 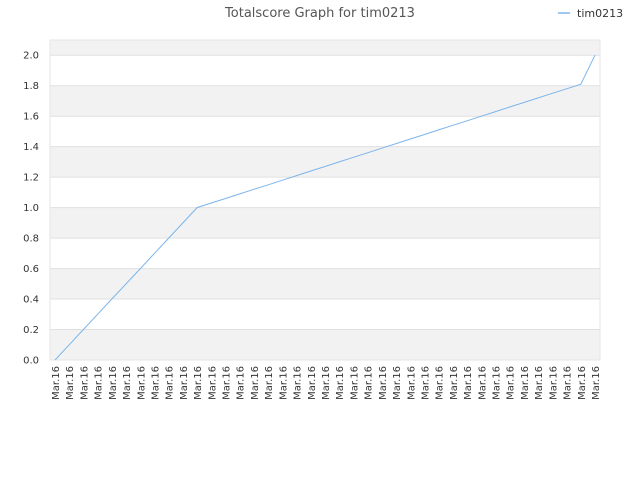 What do you see at coordinates (31, 239) in the screenshot?
I see `y-tick-label: 0.8` at bounding box center [31, 239].